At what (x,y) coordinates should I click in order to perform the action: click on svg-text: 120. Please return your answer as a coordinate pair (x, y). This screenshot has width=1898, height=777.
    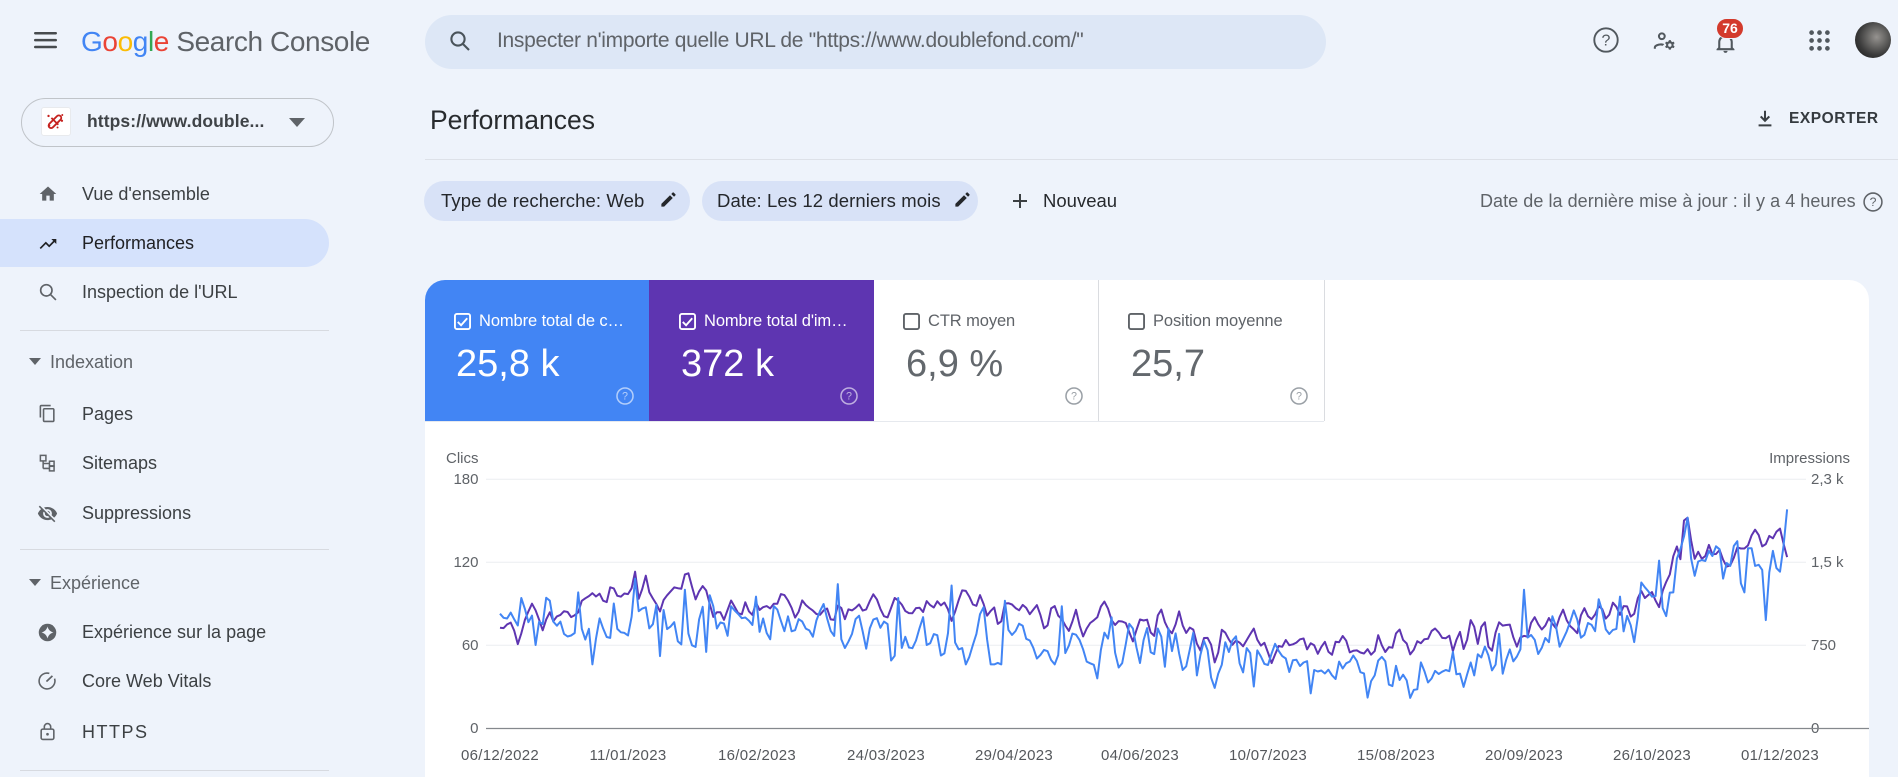
    Looking at the image, I should click on (465, 562).